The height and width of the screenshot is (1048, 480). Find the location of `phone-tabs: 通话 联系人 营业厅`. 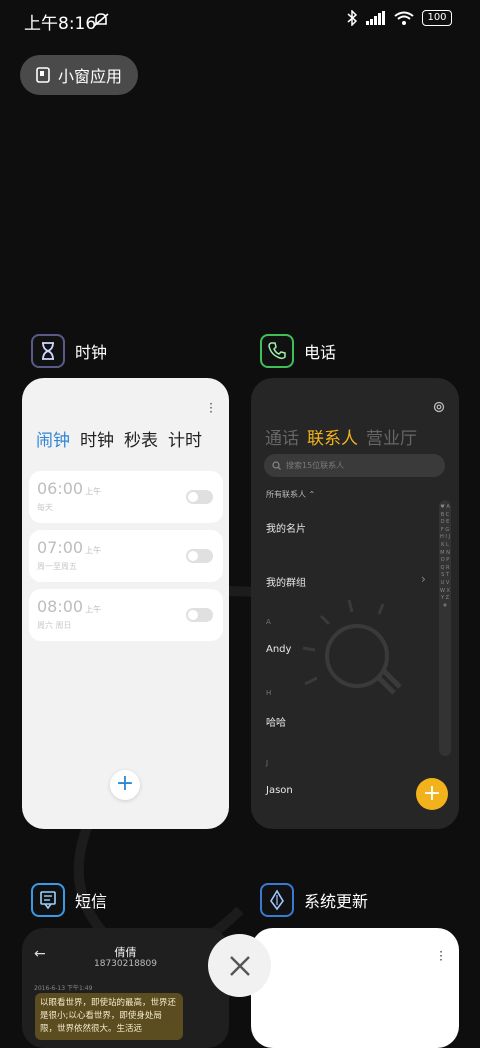

phone-tabs: 通话 联系人 营业厅 is located at coordinates (341, 436).